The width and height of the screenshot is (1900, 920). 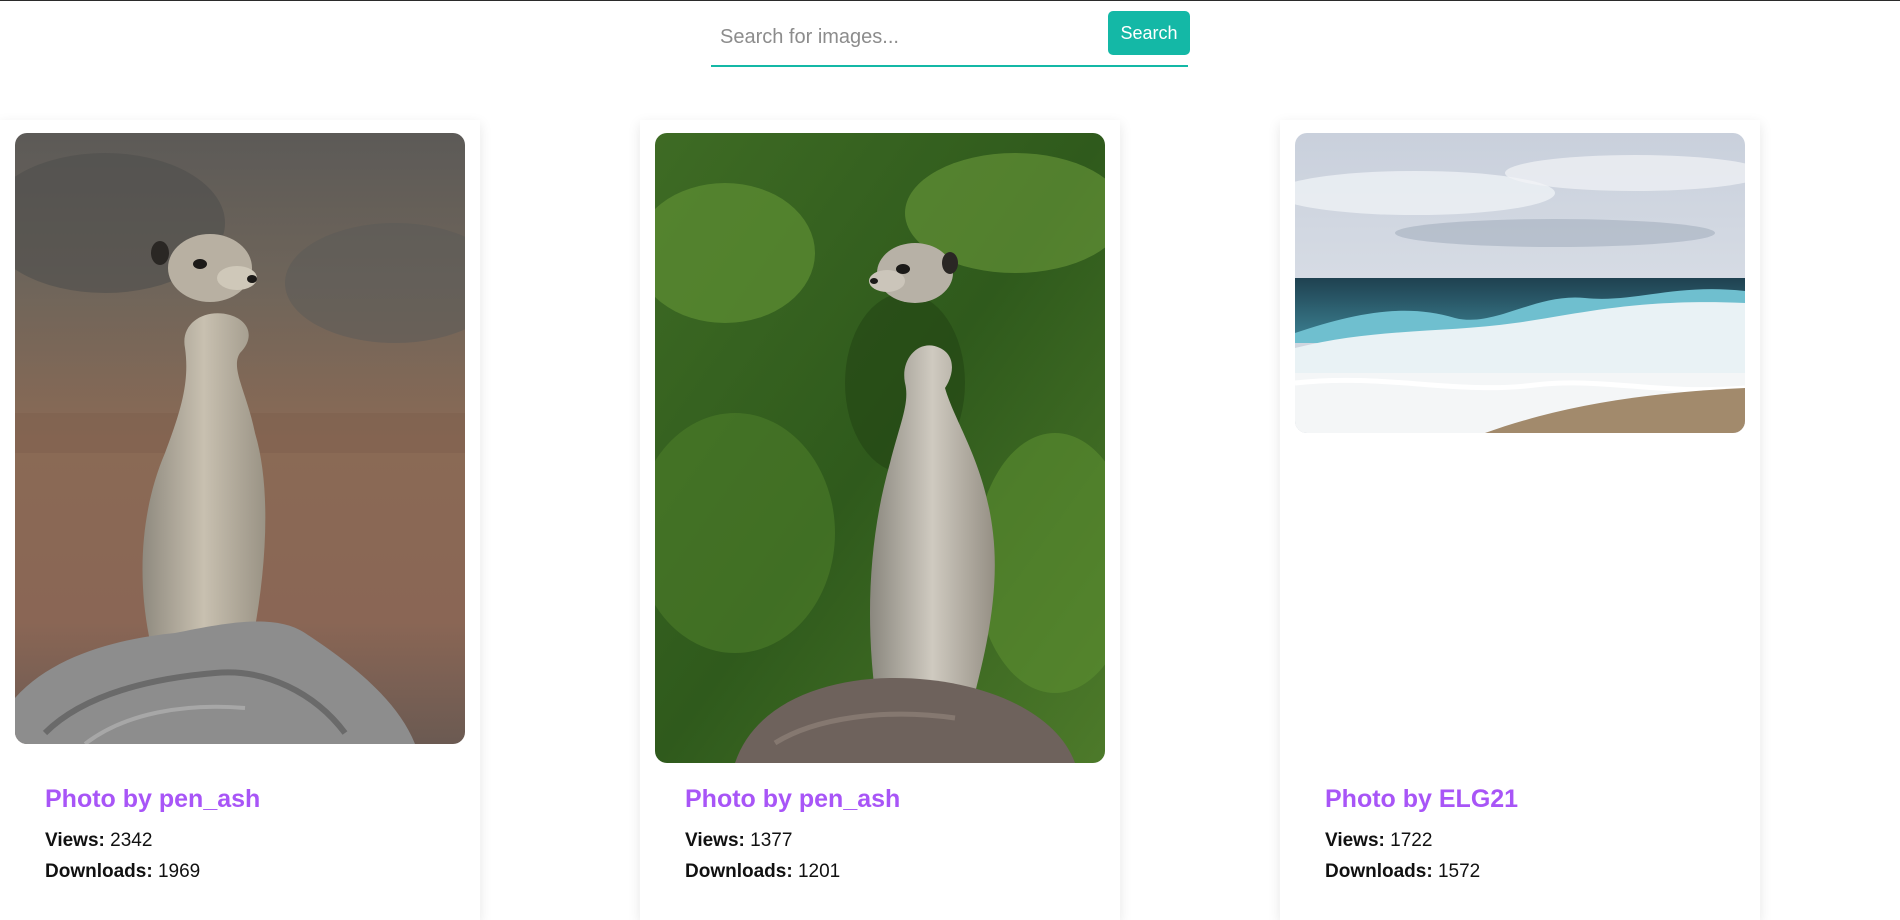 I want to click on views-value: 2342, so click(x=131, y=840).